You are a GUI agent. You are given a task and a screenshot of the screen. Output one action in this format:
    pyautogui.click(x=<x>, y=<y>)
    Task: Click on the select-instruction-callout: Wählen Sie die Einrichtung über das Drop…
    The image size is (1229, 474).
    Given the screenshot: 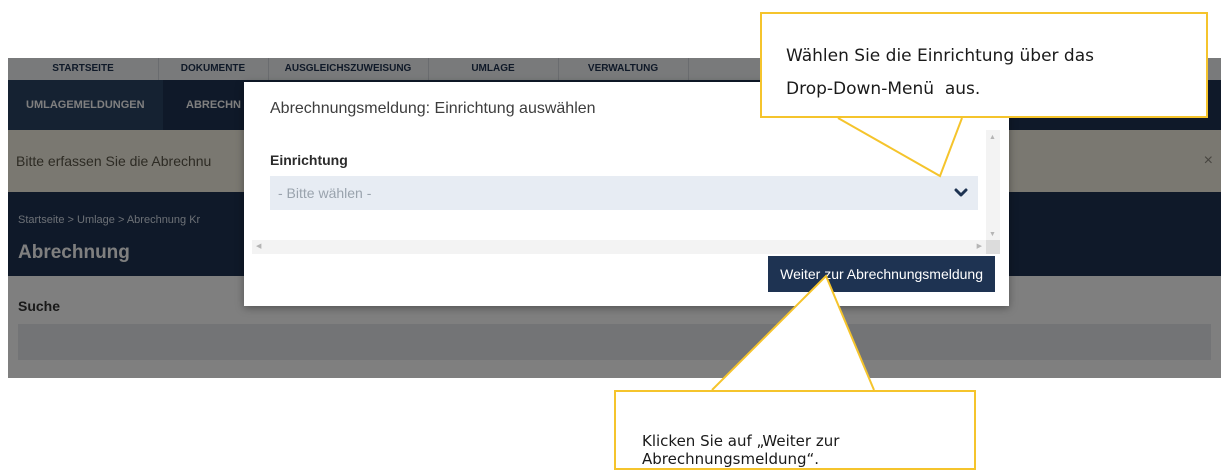 What is the action you would take?
    pyautogui.click(x=984, y=65)
    